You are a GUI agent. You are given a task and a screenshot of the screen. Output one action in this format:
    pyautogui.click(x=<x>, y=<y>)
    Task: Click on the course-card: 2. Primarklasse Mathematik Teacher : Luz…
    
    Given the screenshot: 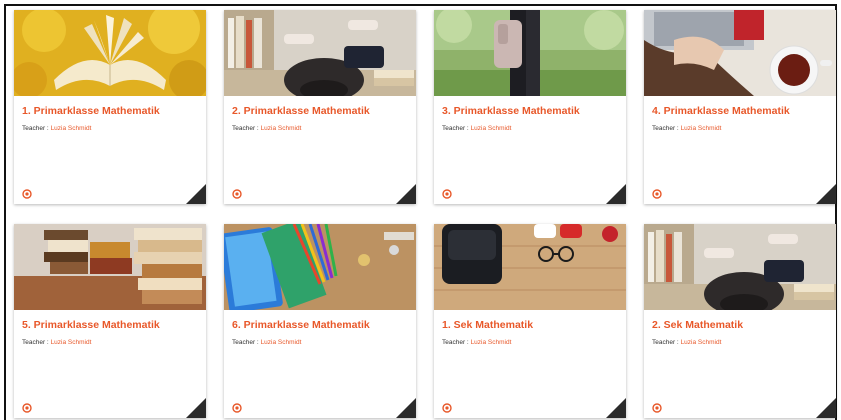 What is the action you would take?
    pyautogui.click(x=320, y=107)
    